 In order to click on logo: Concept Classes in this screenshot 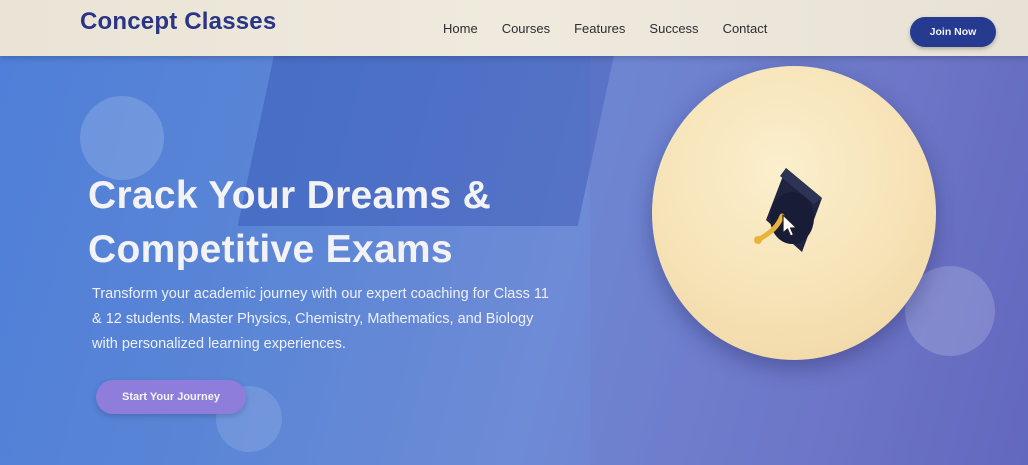, I will do `click(178, 22)`.